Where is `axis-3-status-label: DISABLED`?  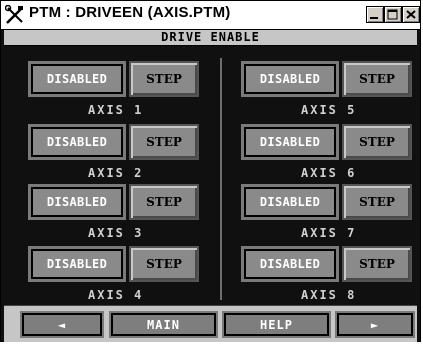 axis-3-status-label: DISABLED is located at coordinates (77, 202).